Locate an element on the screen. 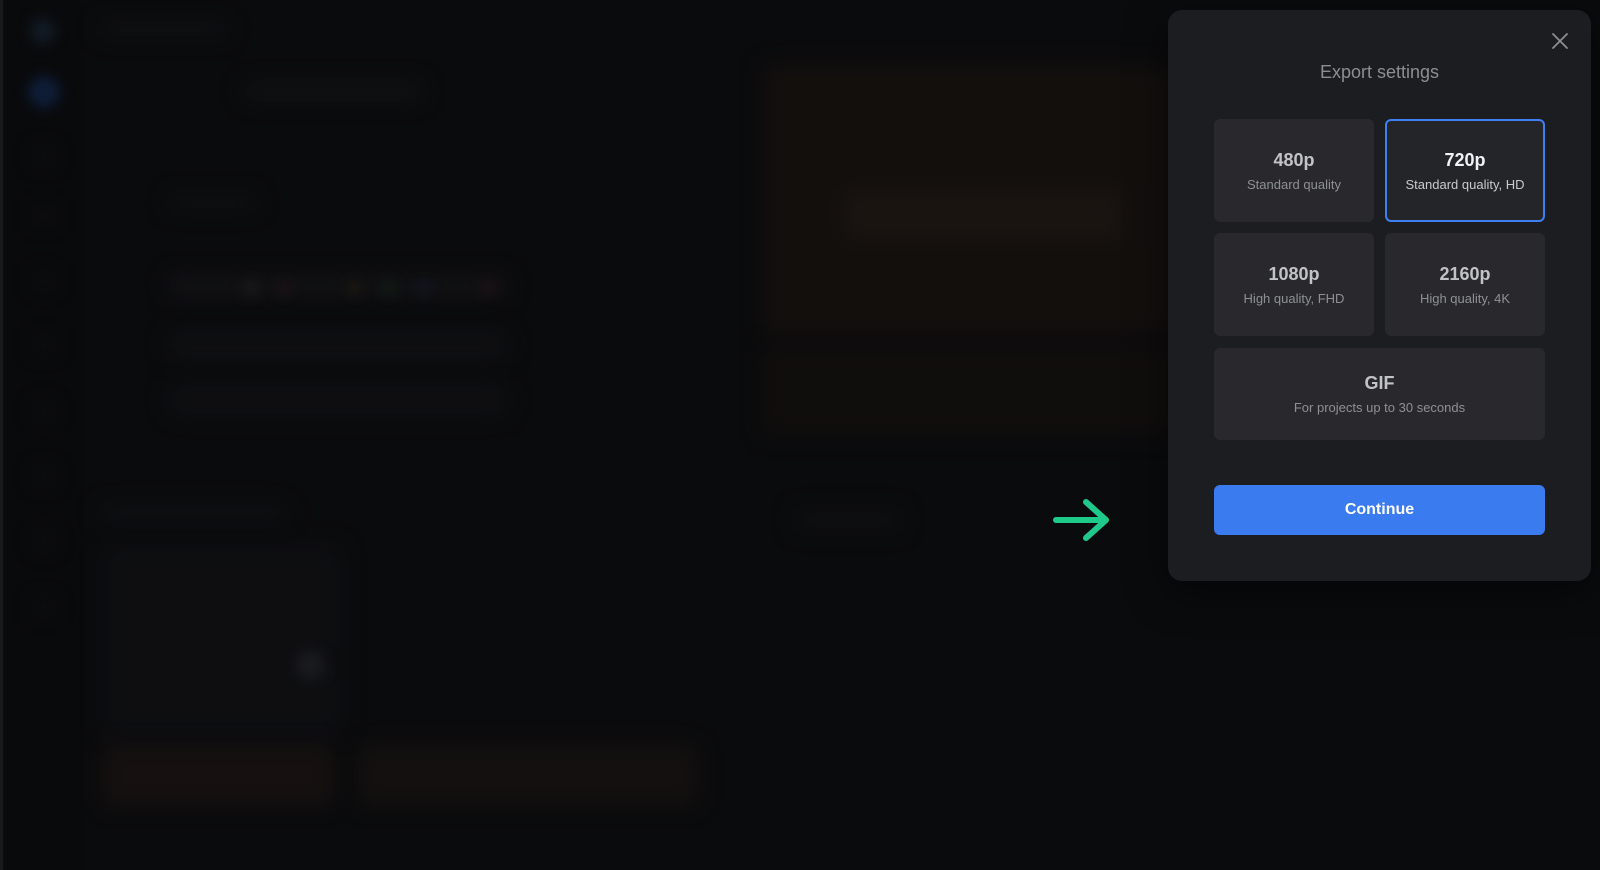 This screenshot has width=1600, height=870. option-gif: GIF For projects up to 30 seconds is located at coordinates (1379, 394).